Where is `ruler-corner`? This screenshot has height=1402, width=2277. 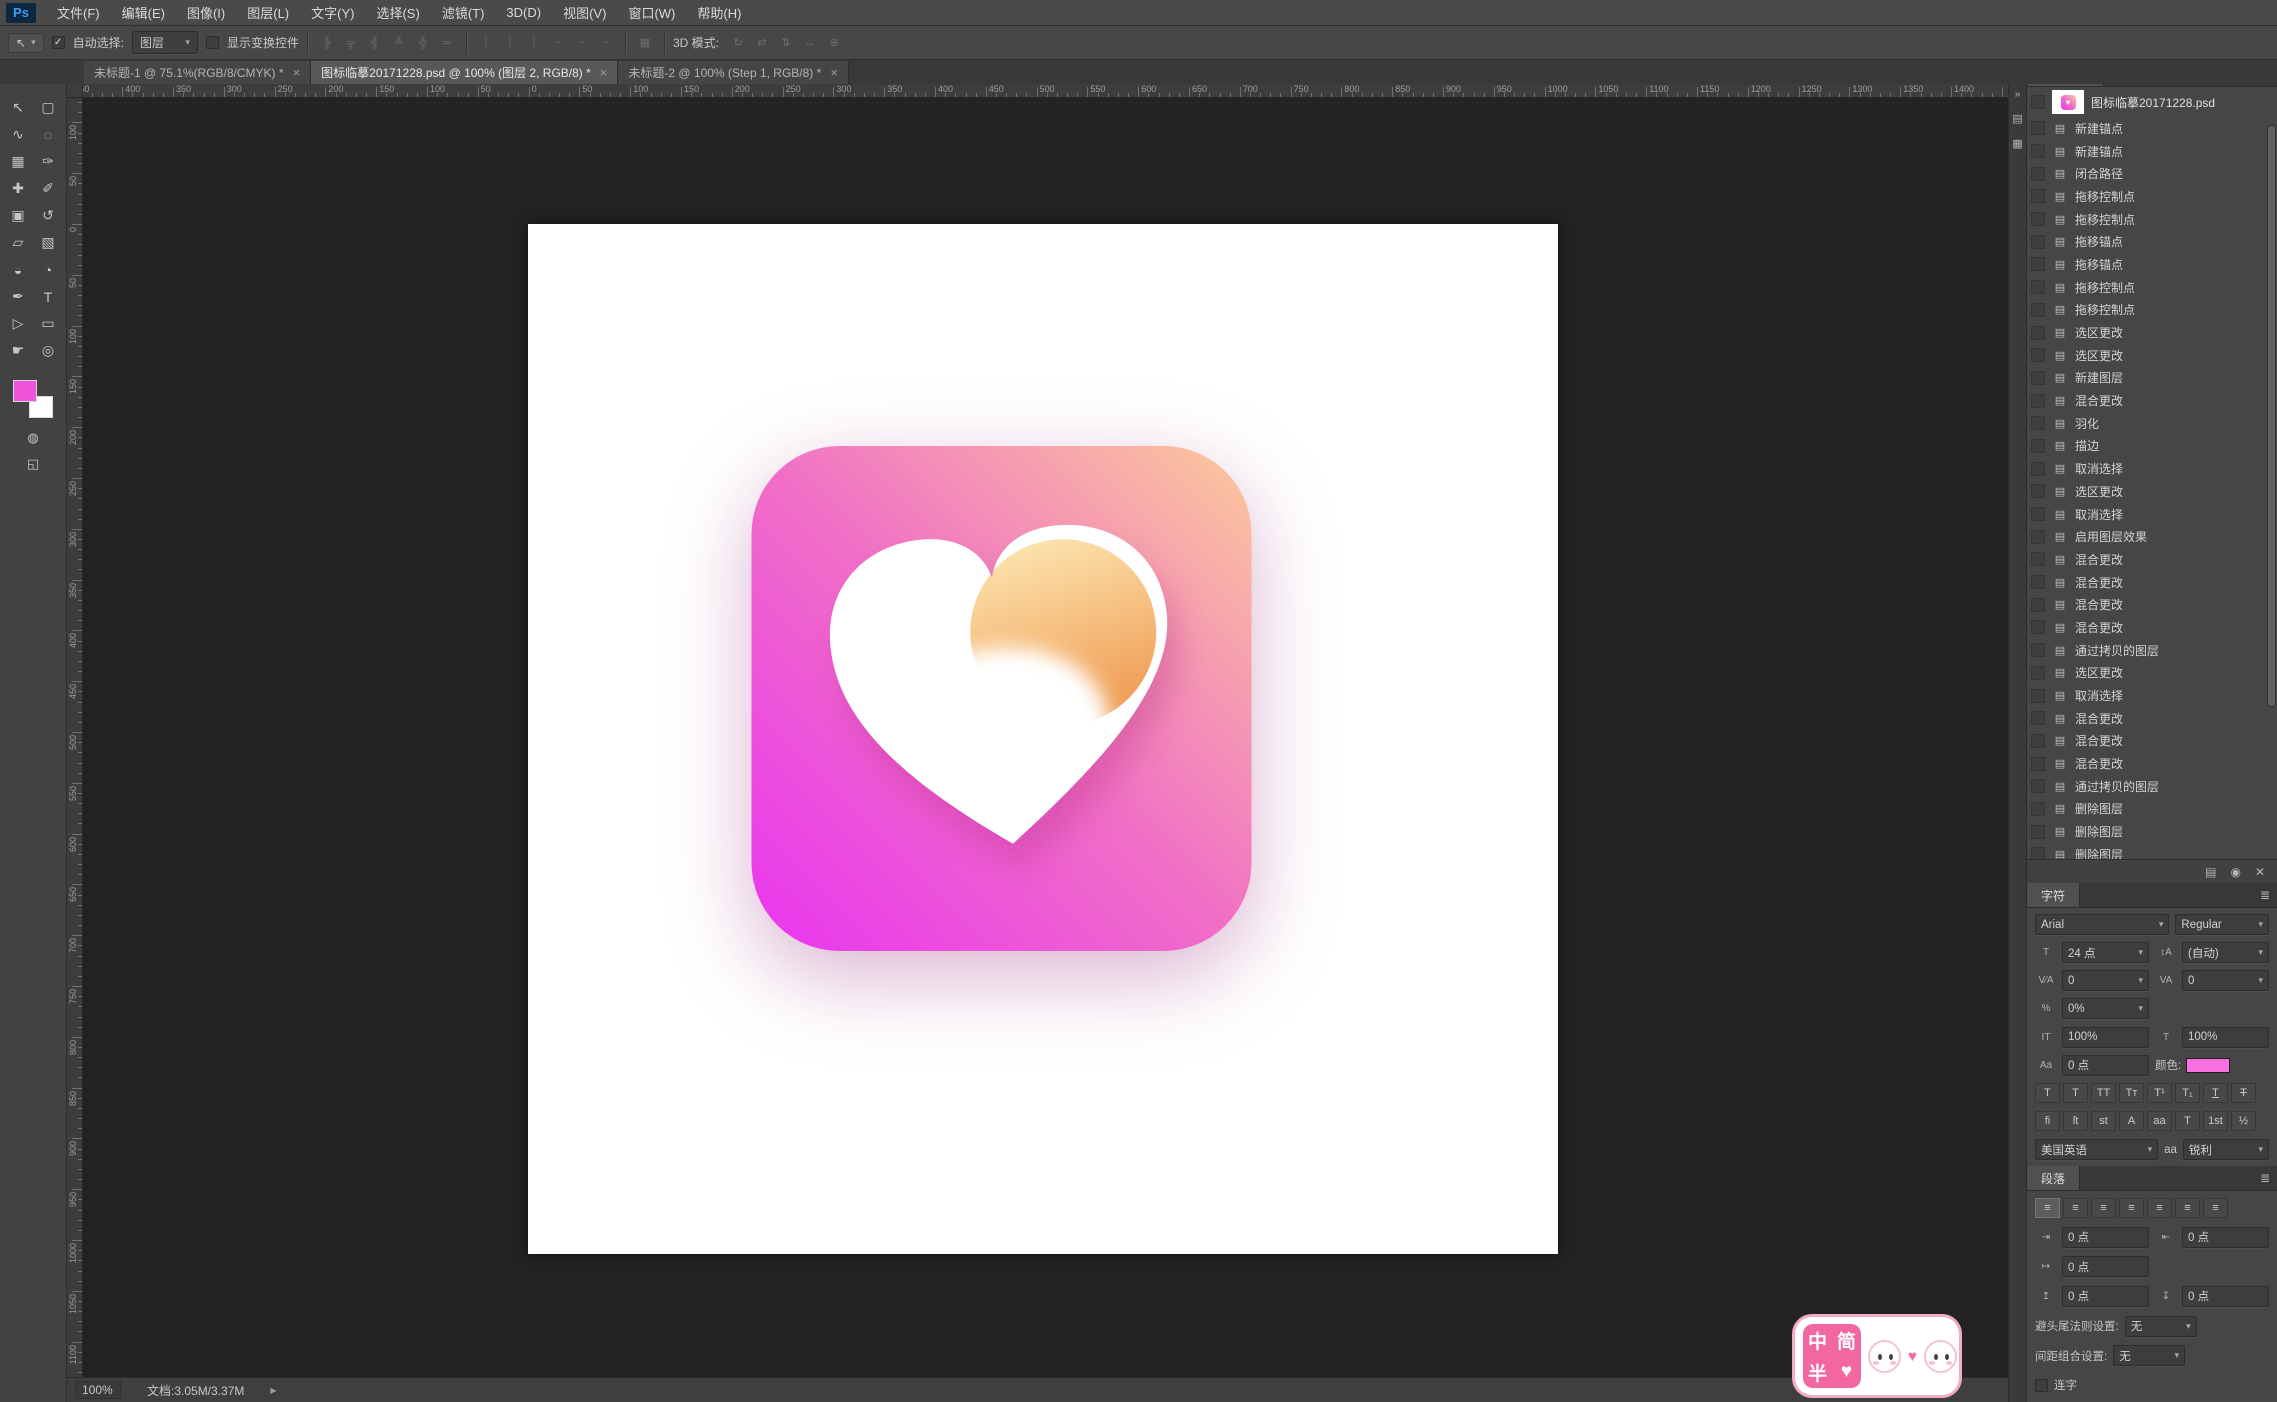 ruler-corner is located at coordinates (75, 91).